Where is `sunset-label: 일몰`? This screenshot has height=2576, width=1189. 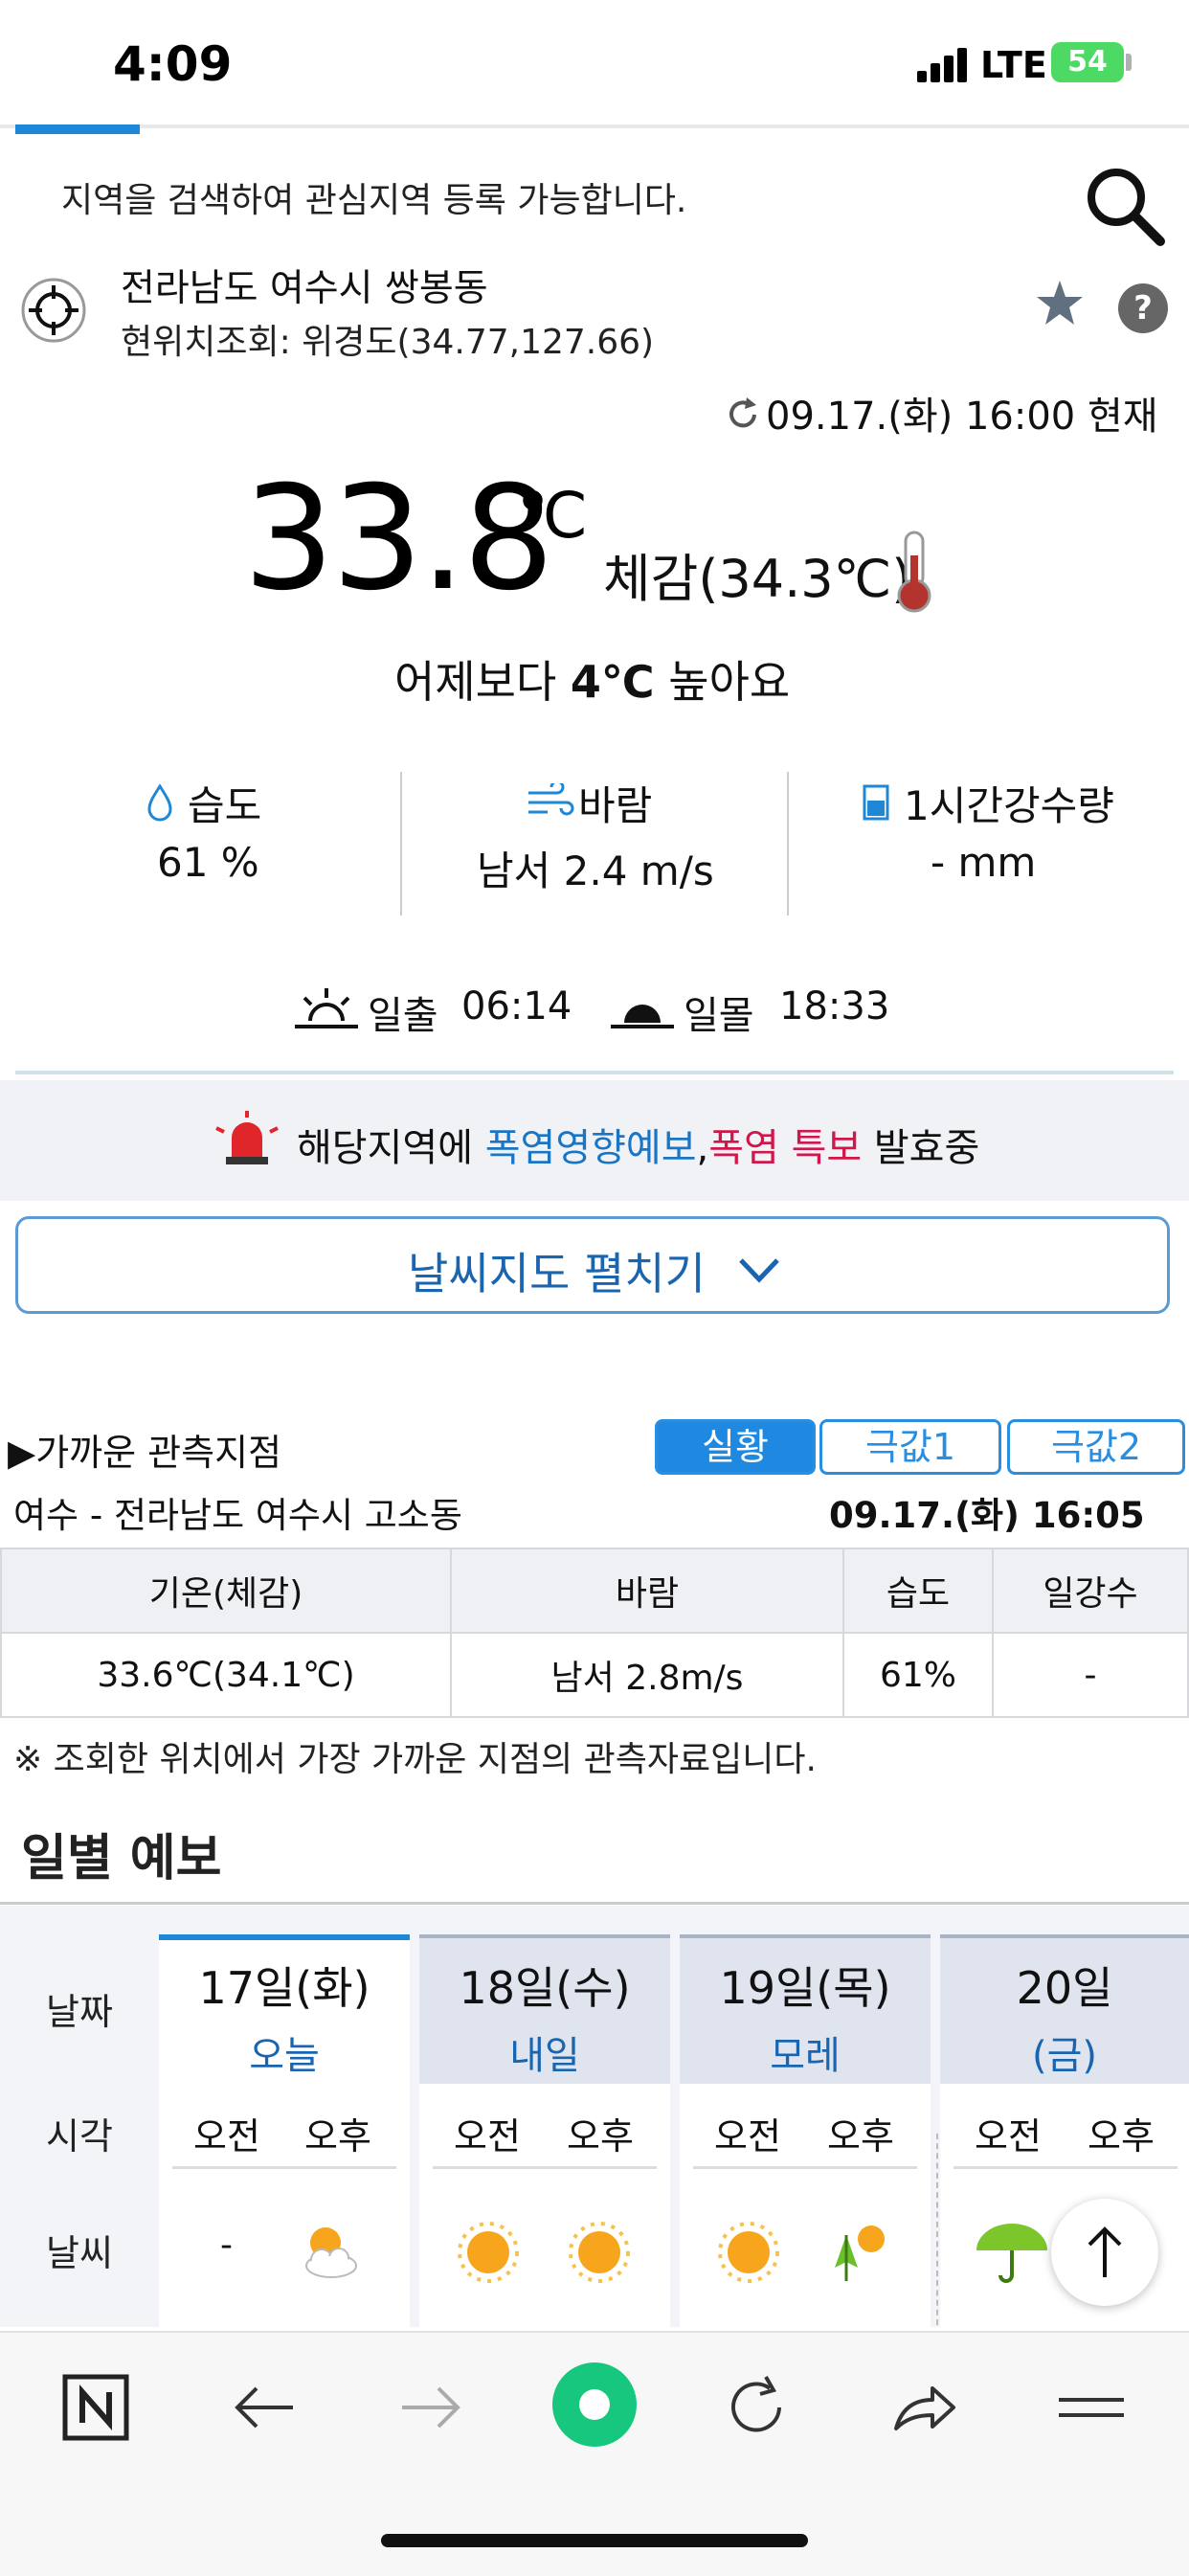
sunset-label: 일몰 is located at coordinates (719, 1016).